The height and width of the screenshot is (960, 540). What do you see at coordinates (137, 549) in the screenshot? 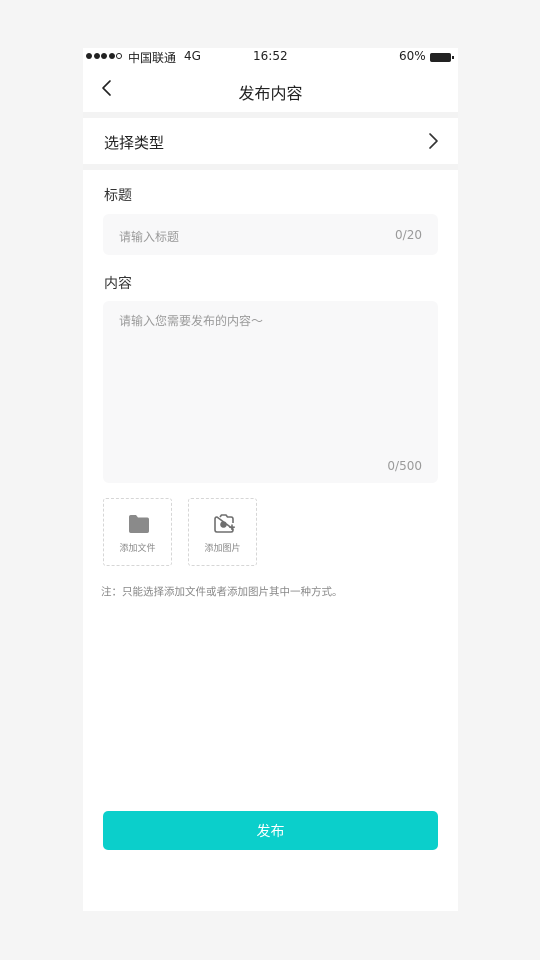
I see `add-file-label: 添加文件` at bounding box center [137, 549].